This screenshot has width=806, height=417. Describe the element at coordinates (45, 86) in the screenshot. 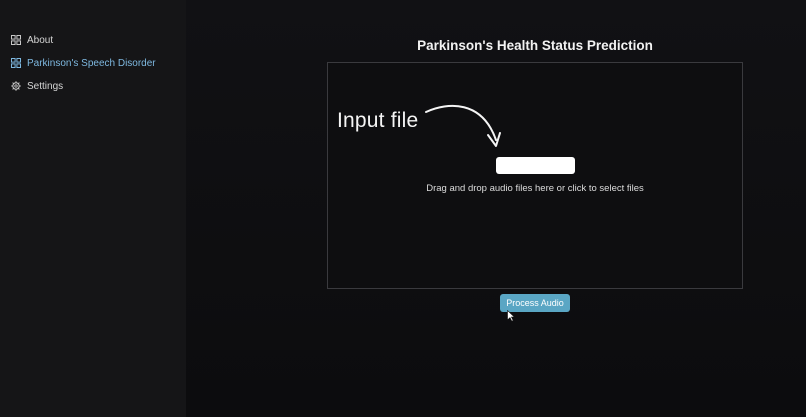

I see `sidebar-item-label: Settings` at that location.